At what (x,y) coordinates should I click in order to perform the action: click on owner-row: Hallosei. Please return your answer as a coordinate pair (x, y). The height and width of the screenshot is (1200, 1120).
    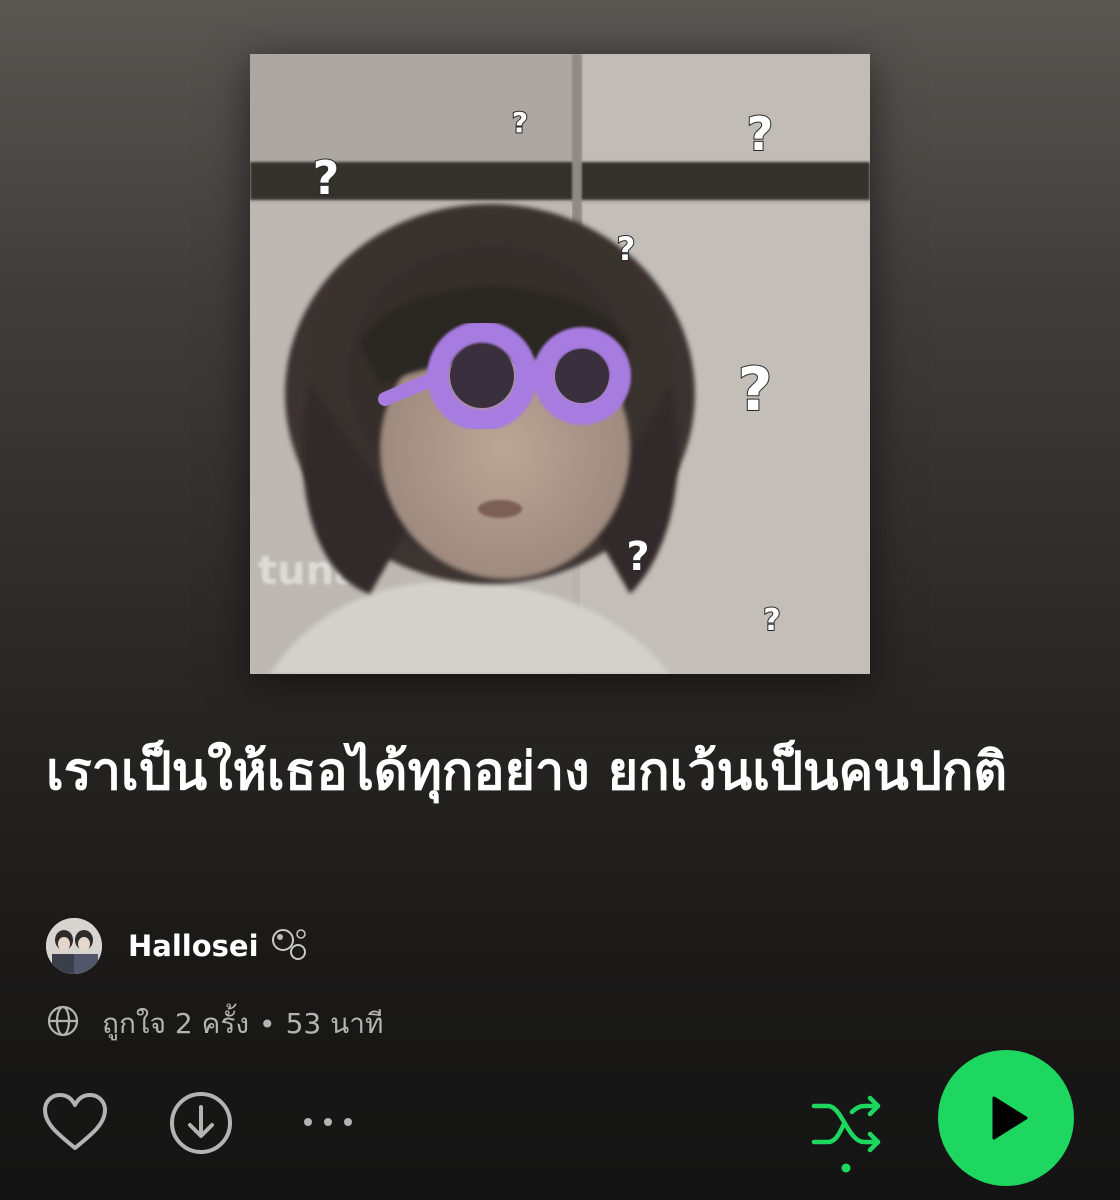
    Looking at the image, I should click on (177, 946).